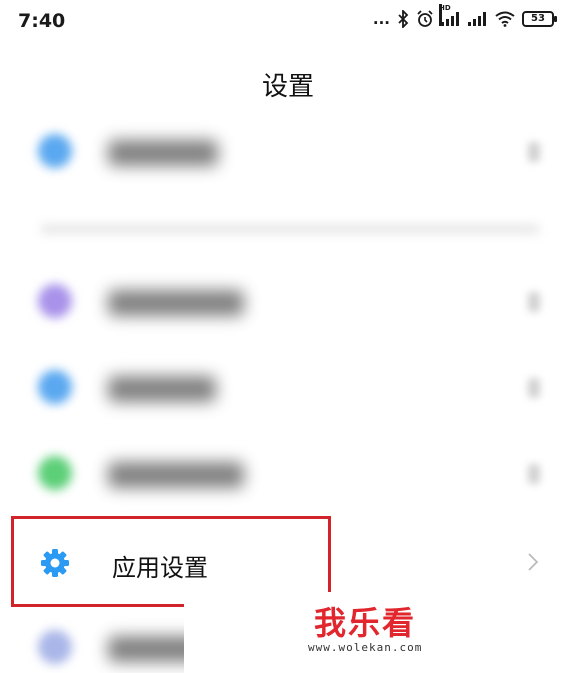 Image resolution: width=576 pixels, height=673 pixels. I want to click on watermark-url: www.wolekan.com, so click(365, 647).